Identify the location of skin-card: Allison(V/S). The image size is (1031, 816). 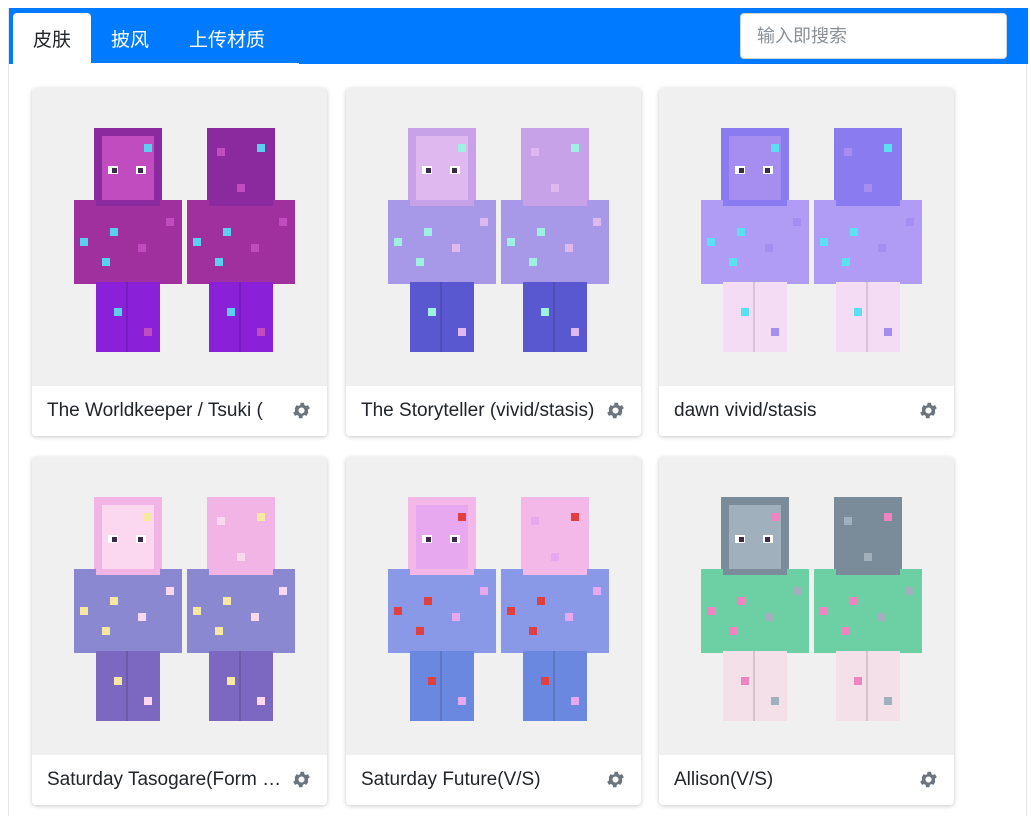
(806, 631).